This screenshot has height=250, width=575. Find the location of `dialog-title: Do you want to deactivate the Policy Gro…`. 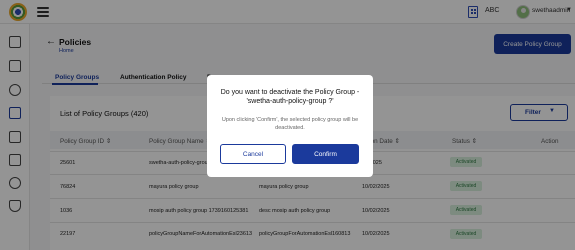

dialog-title: Do you want to deactivate the Policy Gro… is located at coordinates (290, 97).